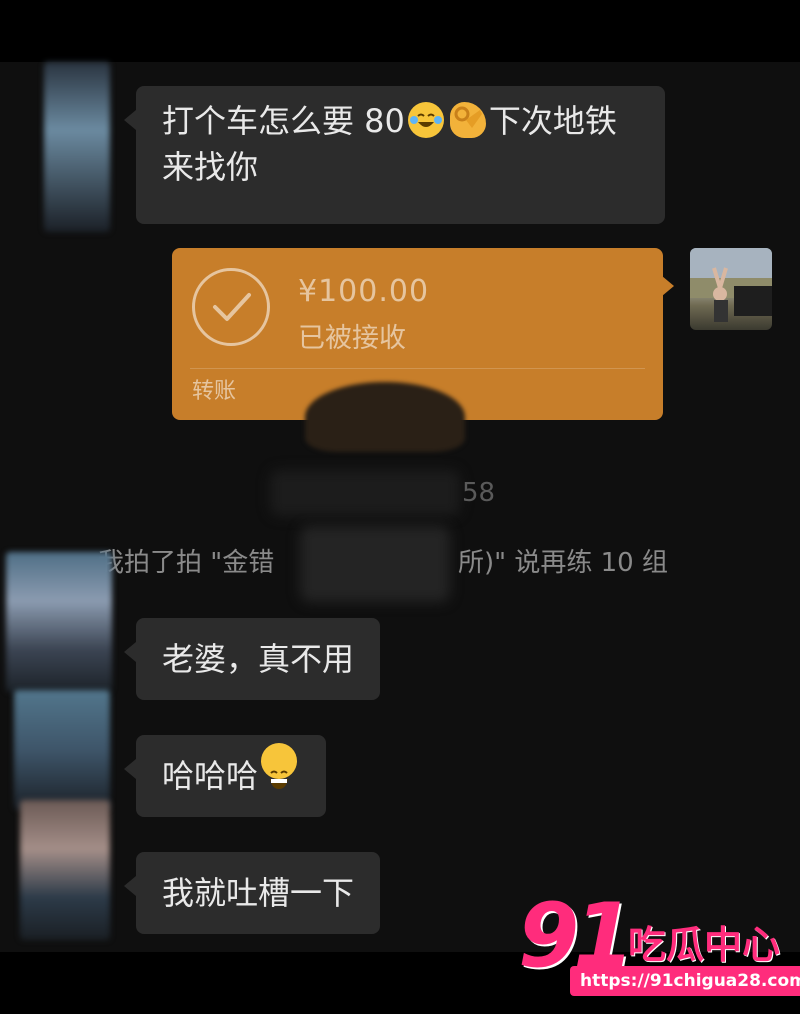  I want to click on ok-hand-emoji-icon, so click(467, 120).